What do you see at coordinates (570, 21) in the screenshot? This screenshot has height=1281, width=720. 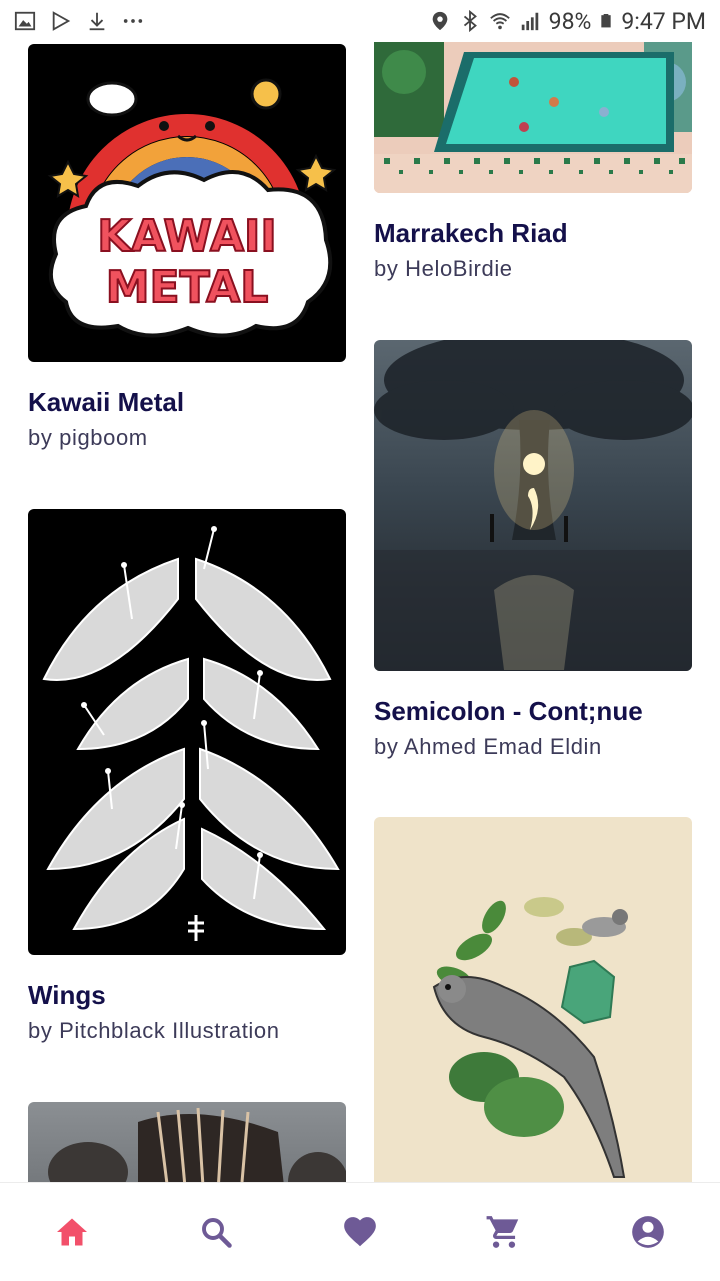 I see `battery-percentage: 98%` at bounding box center [570, 21].